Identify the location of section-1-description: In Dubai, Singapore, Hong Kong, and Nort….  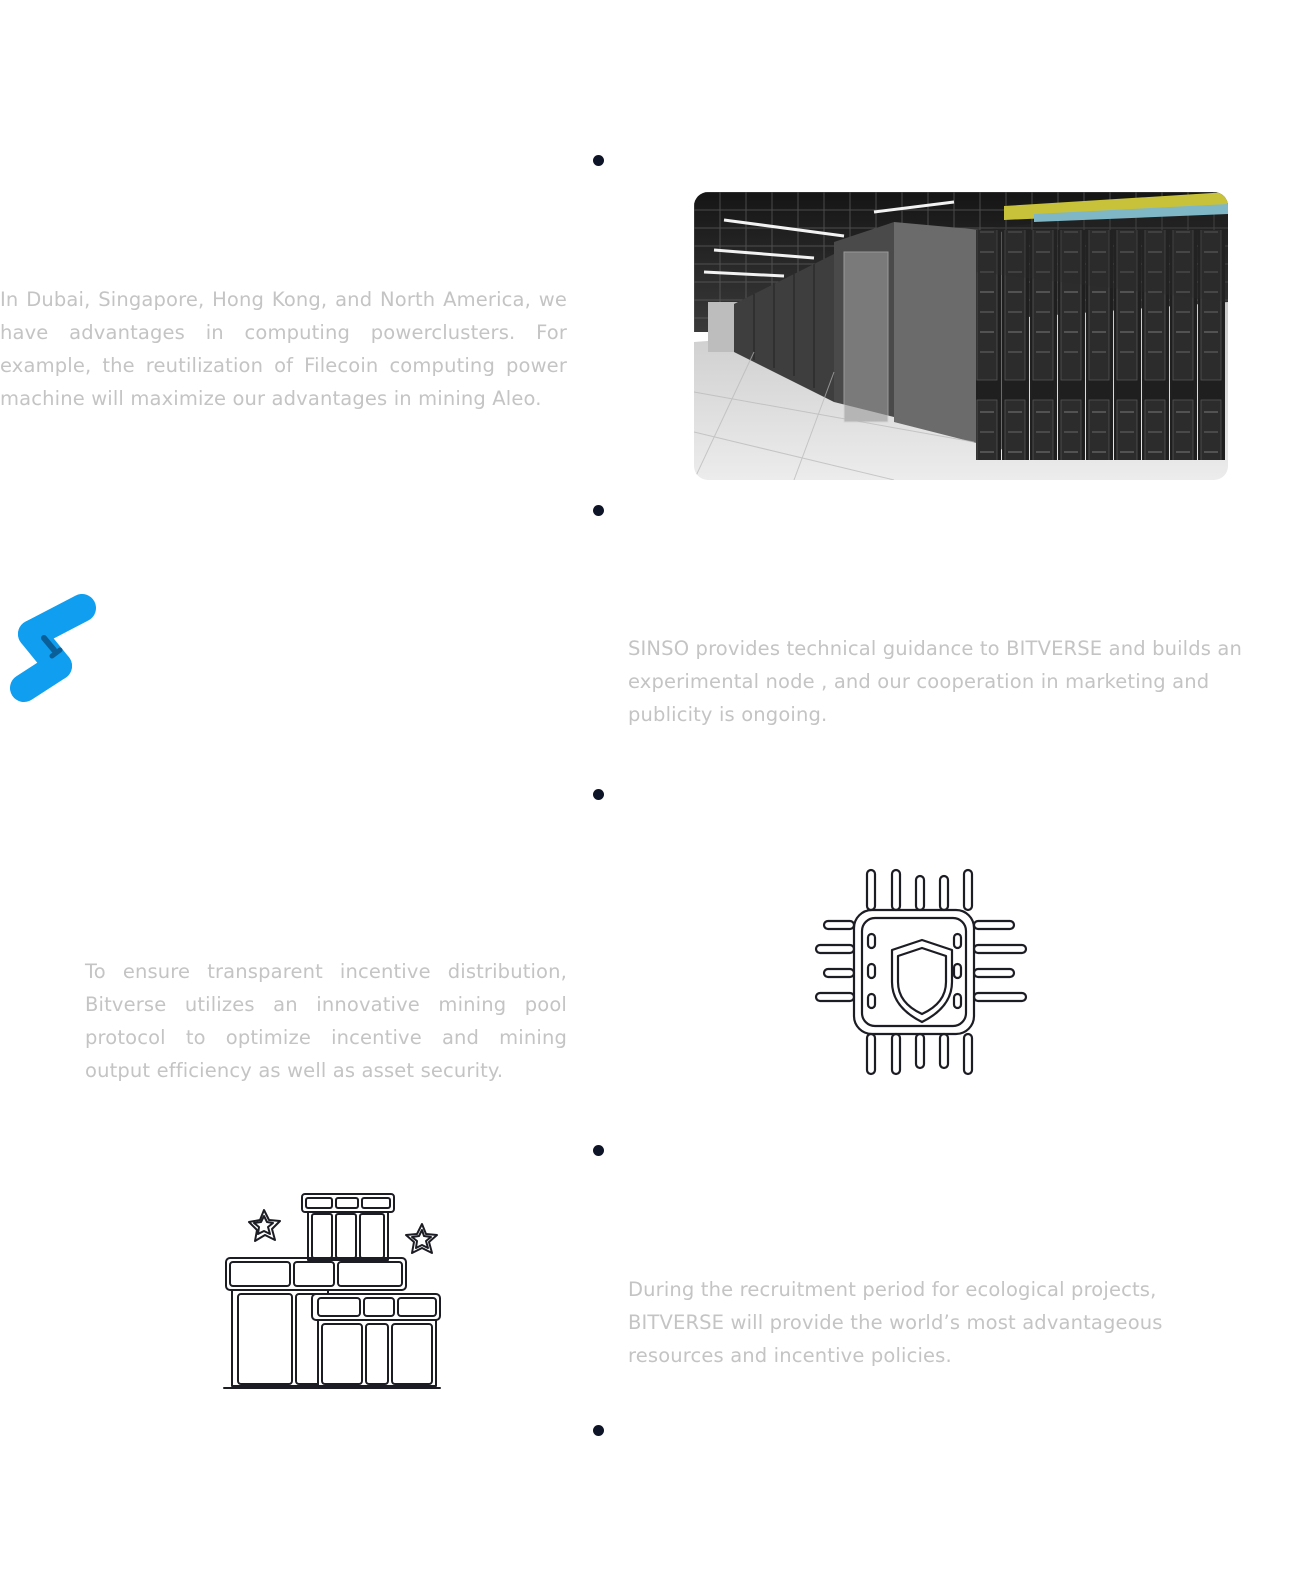
(283, 349).